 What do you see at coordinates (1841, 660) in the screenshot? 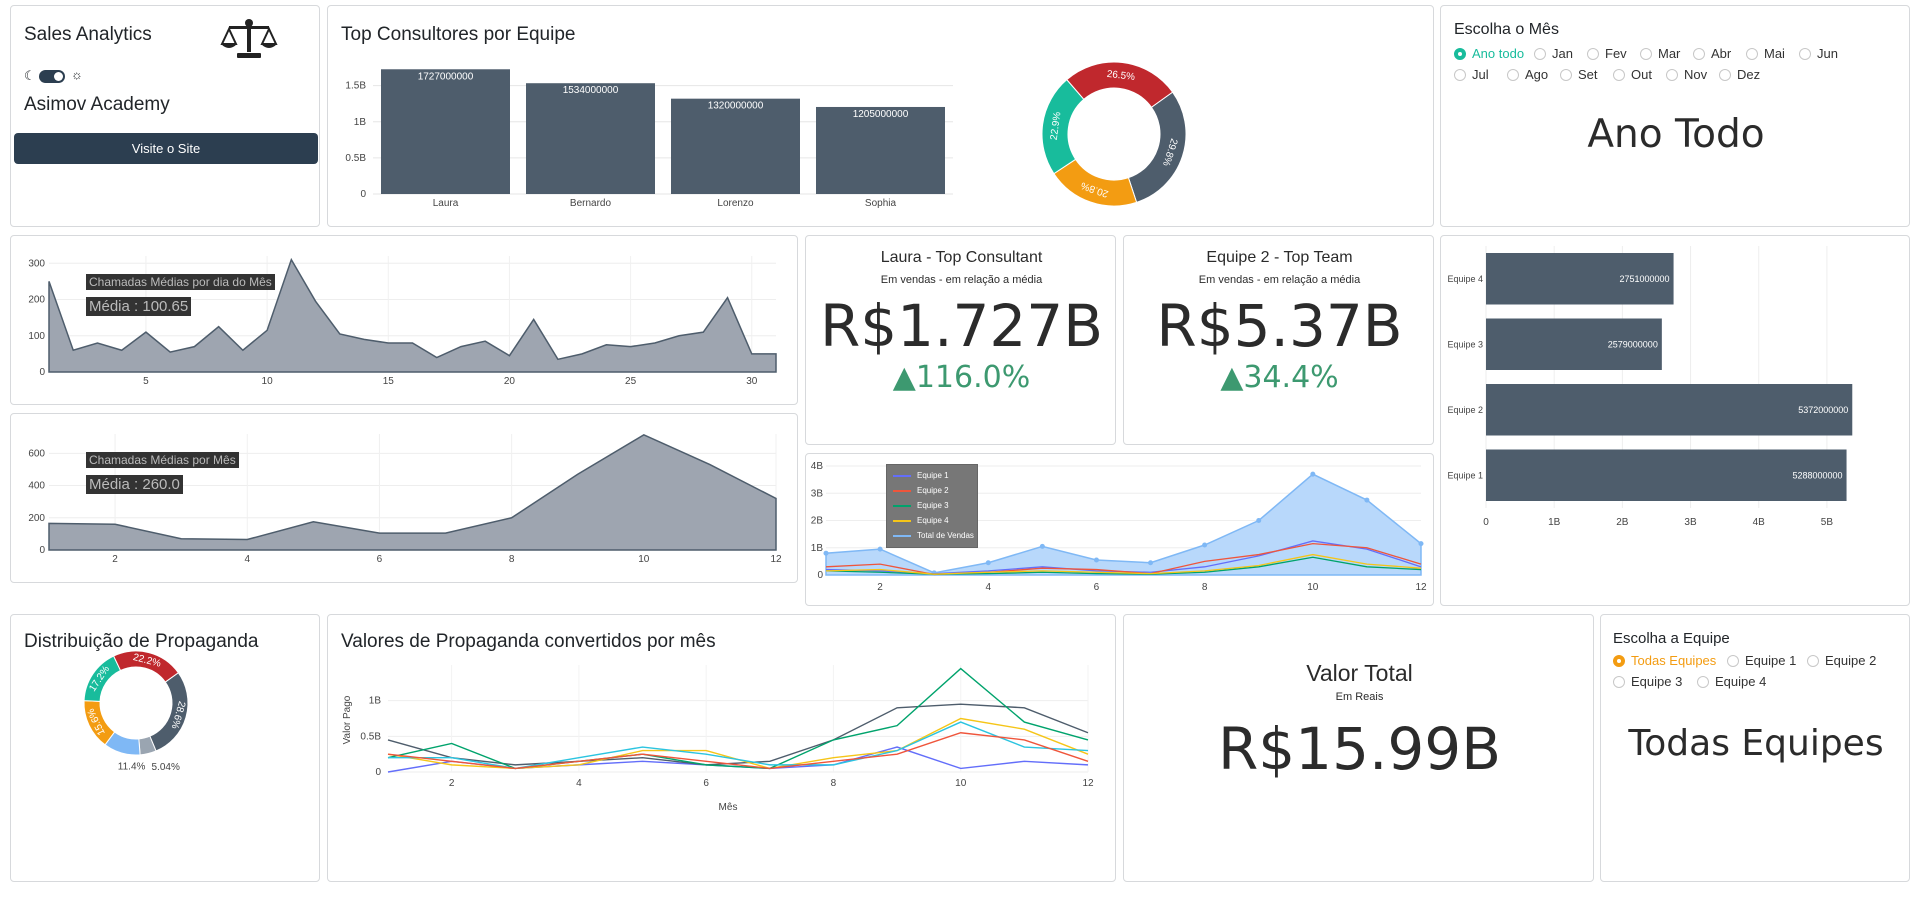
I see `radio-equipe-2: Equipe 2` at bounding box center [1841, 660].